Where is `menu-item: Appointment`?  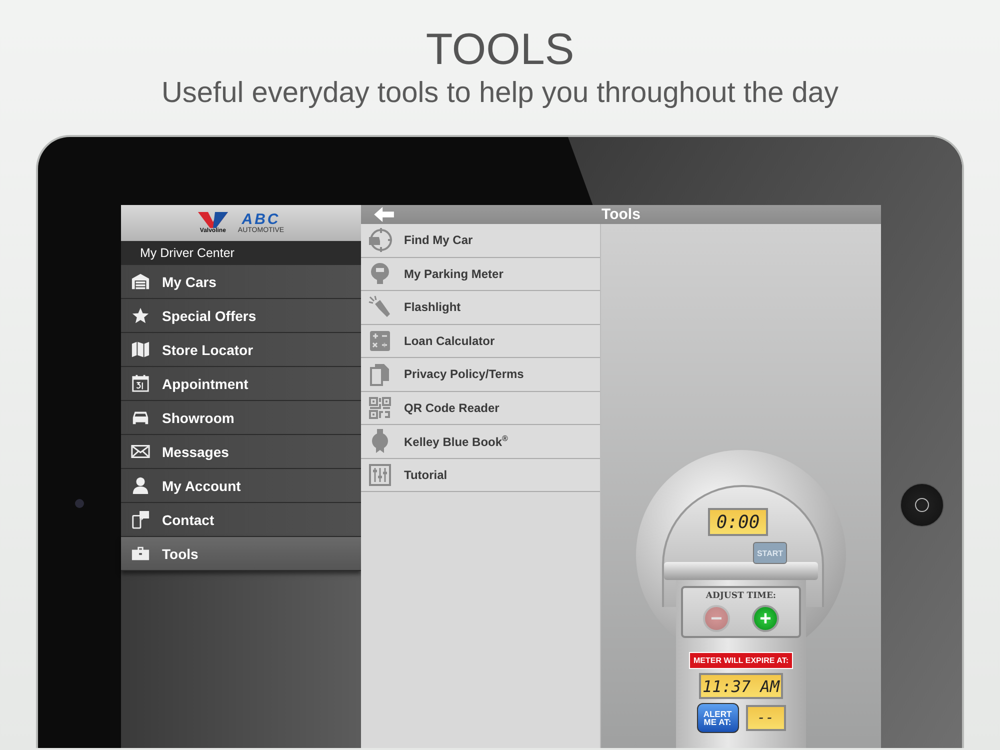
menu-item: Appointment is located at coordinates (241, 384).